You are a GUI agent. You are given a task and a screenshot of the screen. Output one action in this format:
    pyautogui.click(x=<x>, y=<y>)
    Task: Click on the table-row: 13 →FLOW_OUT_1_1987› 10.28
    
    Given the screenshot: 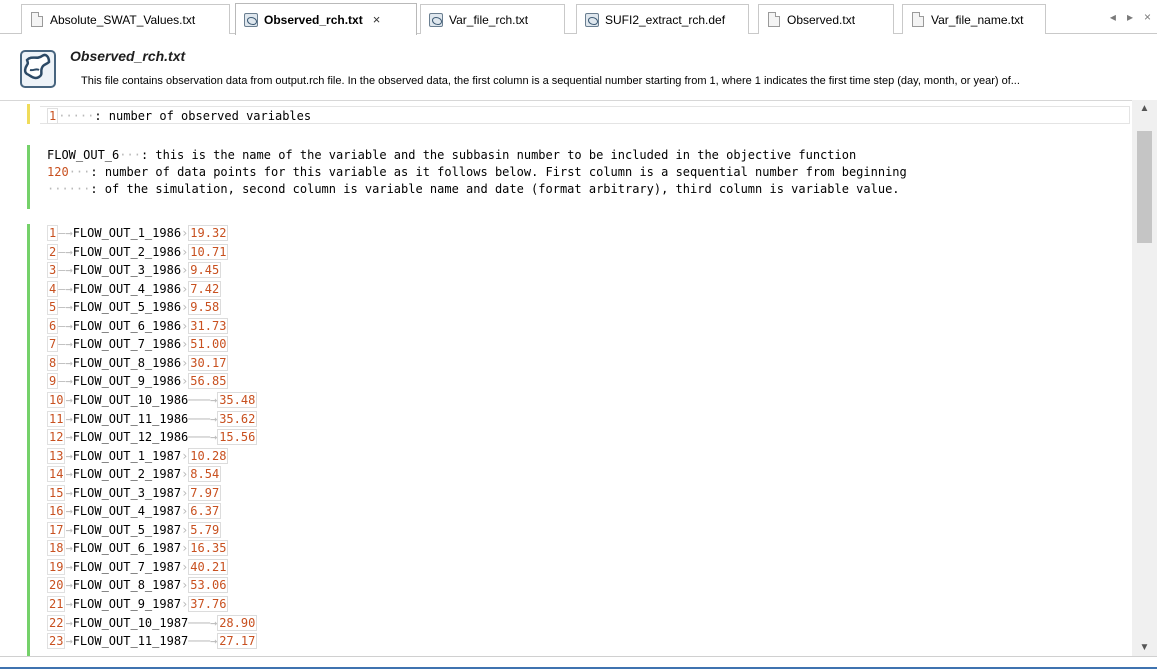 What is the action you would take?
    pyautogui.click(x=138, y=456)
    